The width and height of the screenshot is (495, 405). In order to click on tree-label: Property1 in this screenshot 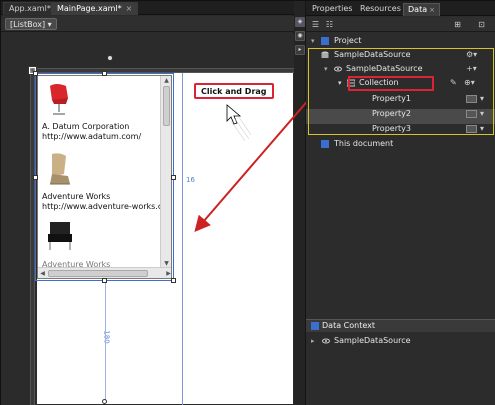, I will do `click(391, 98)`.